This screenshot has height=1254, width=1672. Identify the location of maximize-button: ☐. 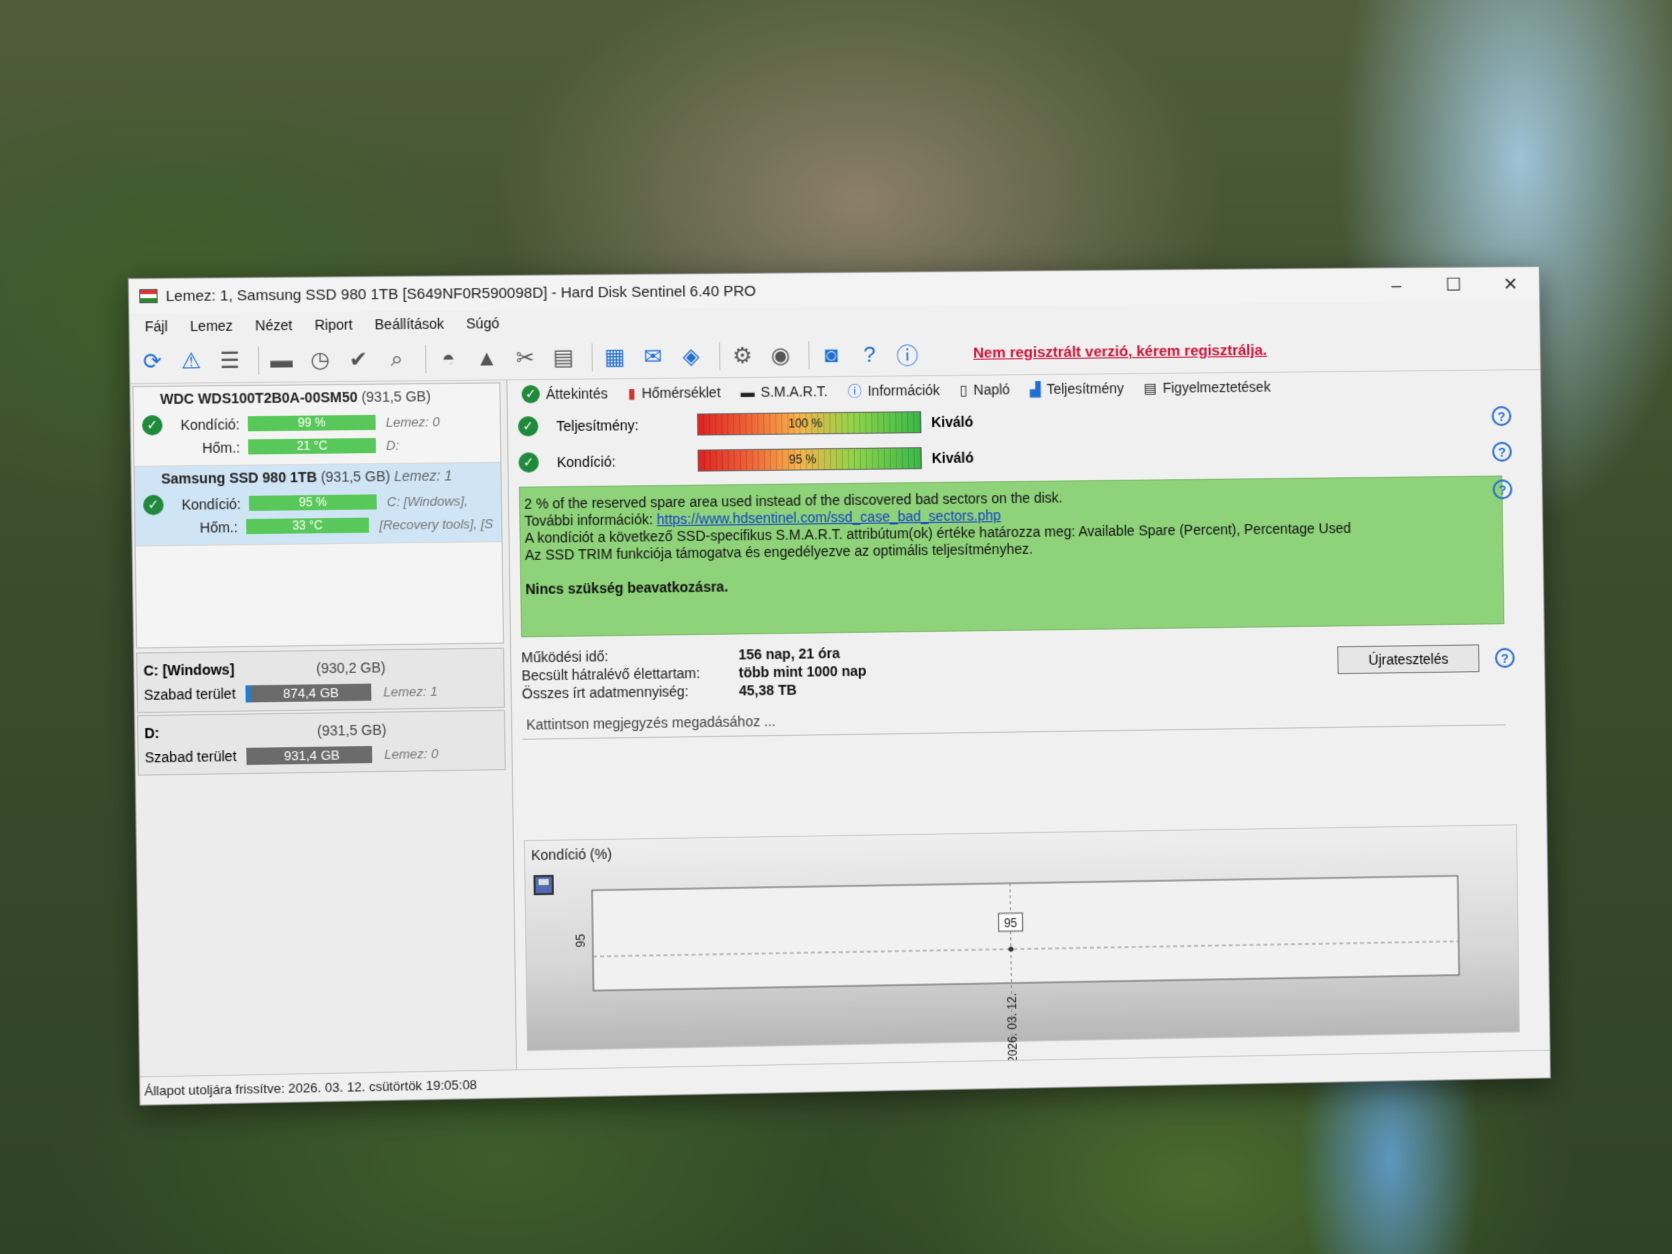
(1454, 284).